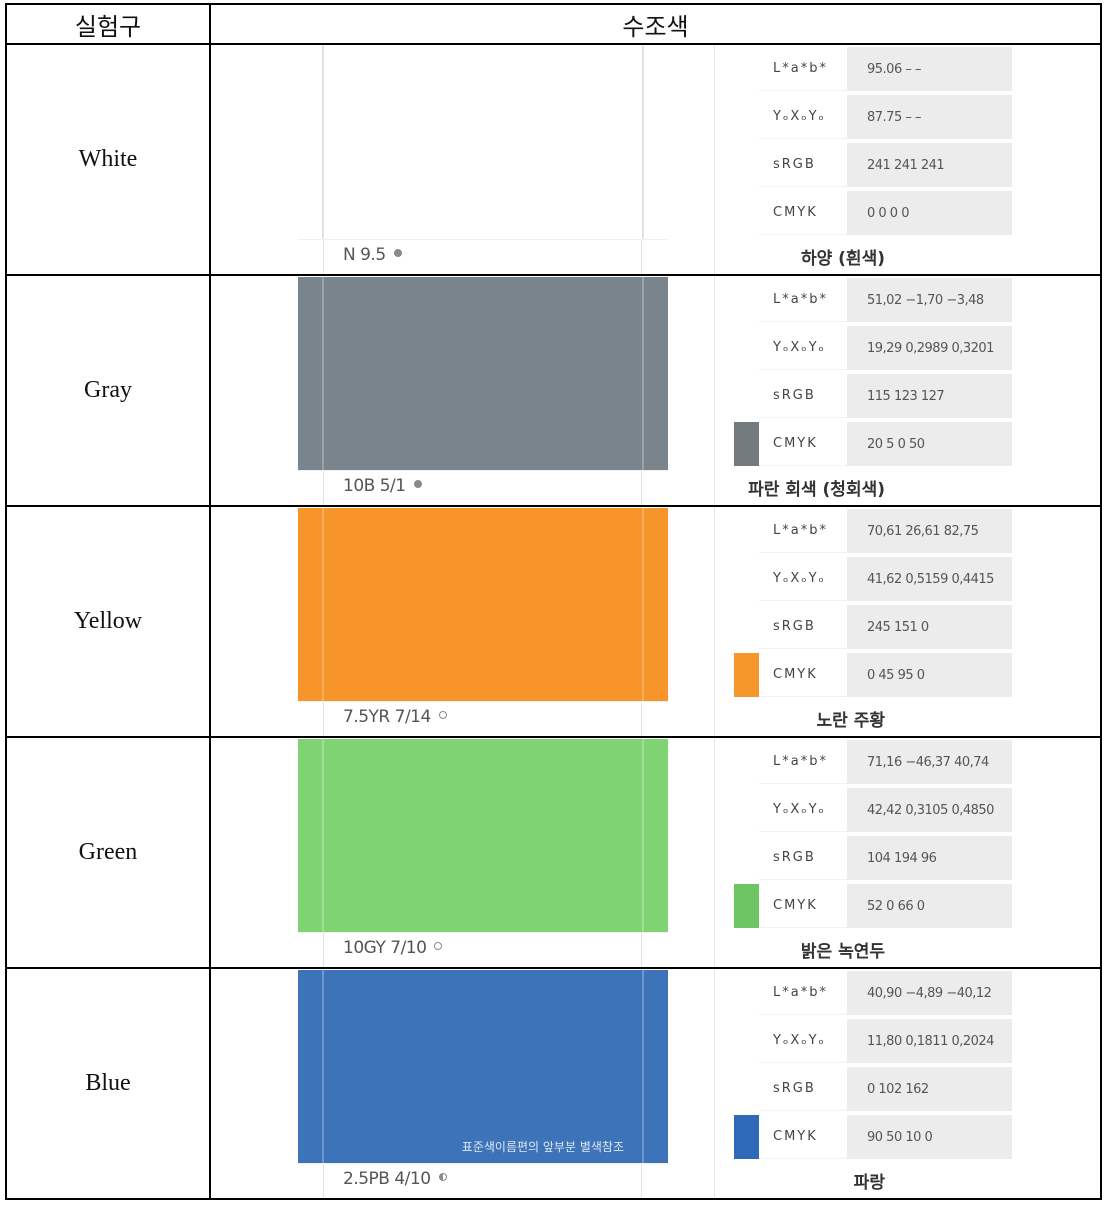  What do you see at coordinates (553, 24) in the screenshot?
I see `header-row: 실험구 수조색` at bounding box center [553, 24].